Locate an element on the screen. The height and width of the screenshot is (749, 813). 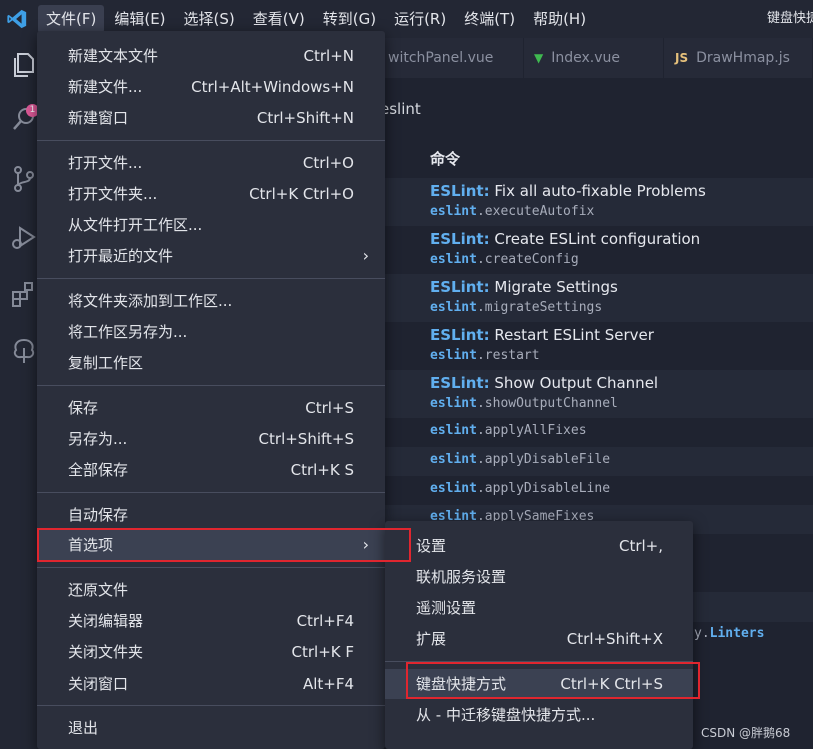
command-title: ESLint: Migrate Settings is located at coordinates (524, 287).